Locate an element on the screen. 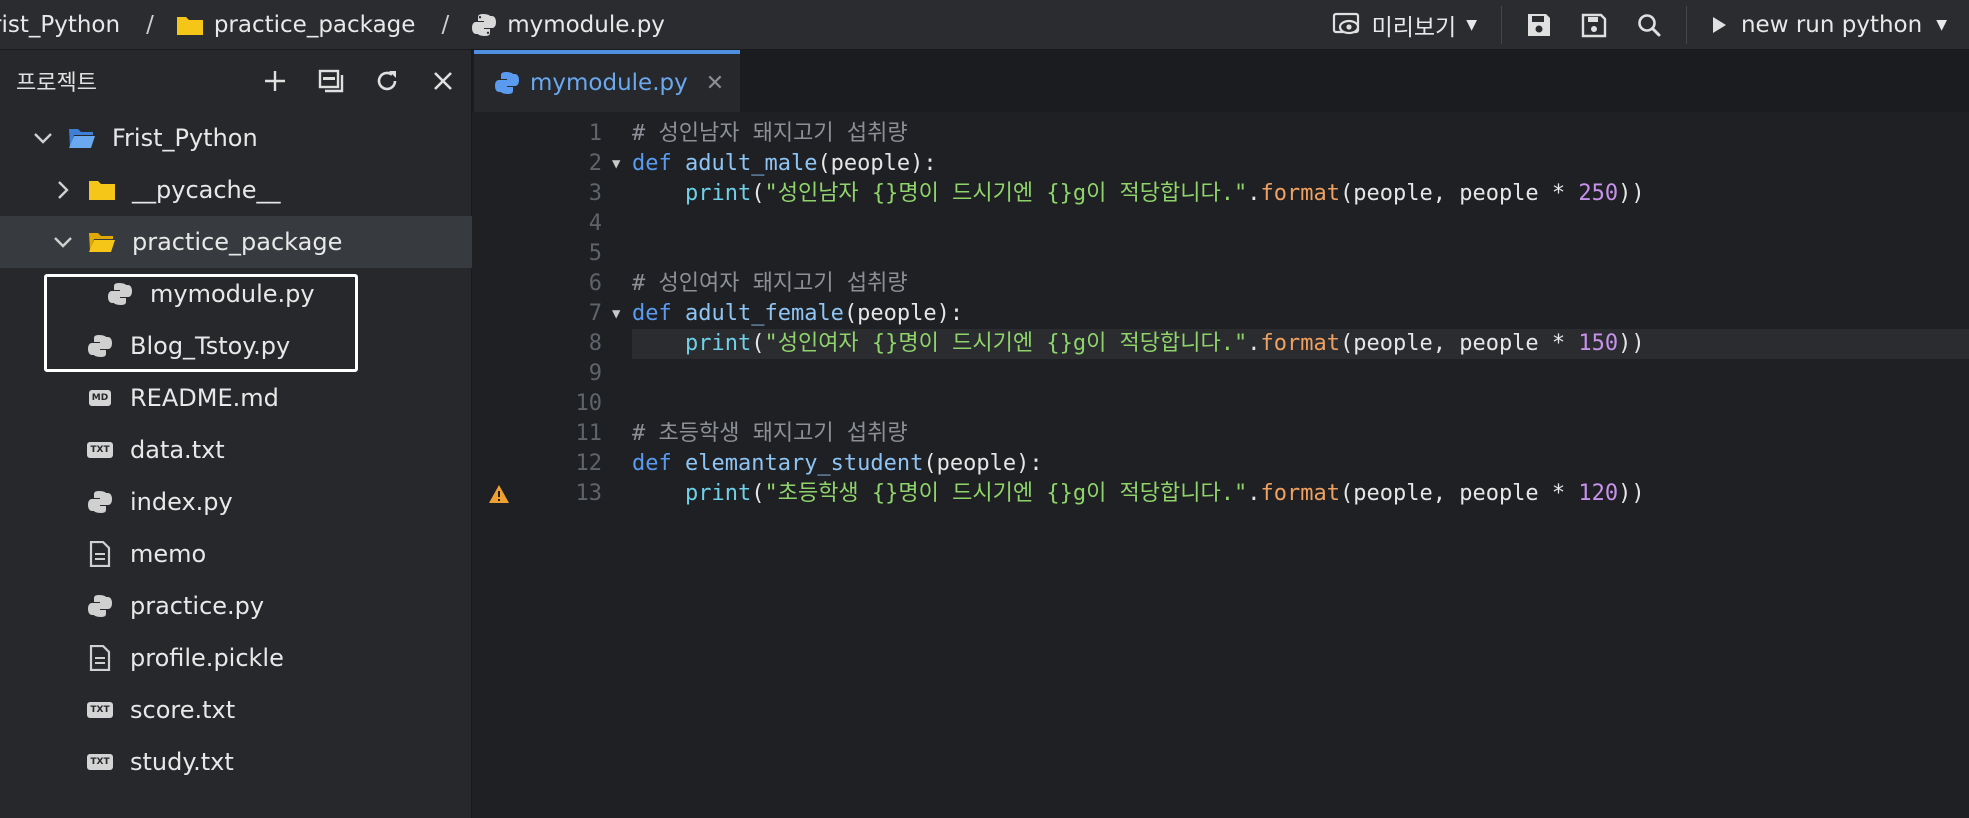 This screenshot has height=818, width=1969. save-icon is located at coordinates (1539, 25).